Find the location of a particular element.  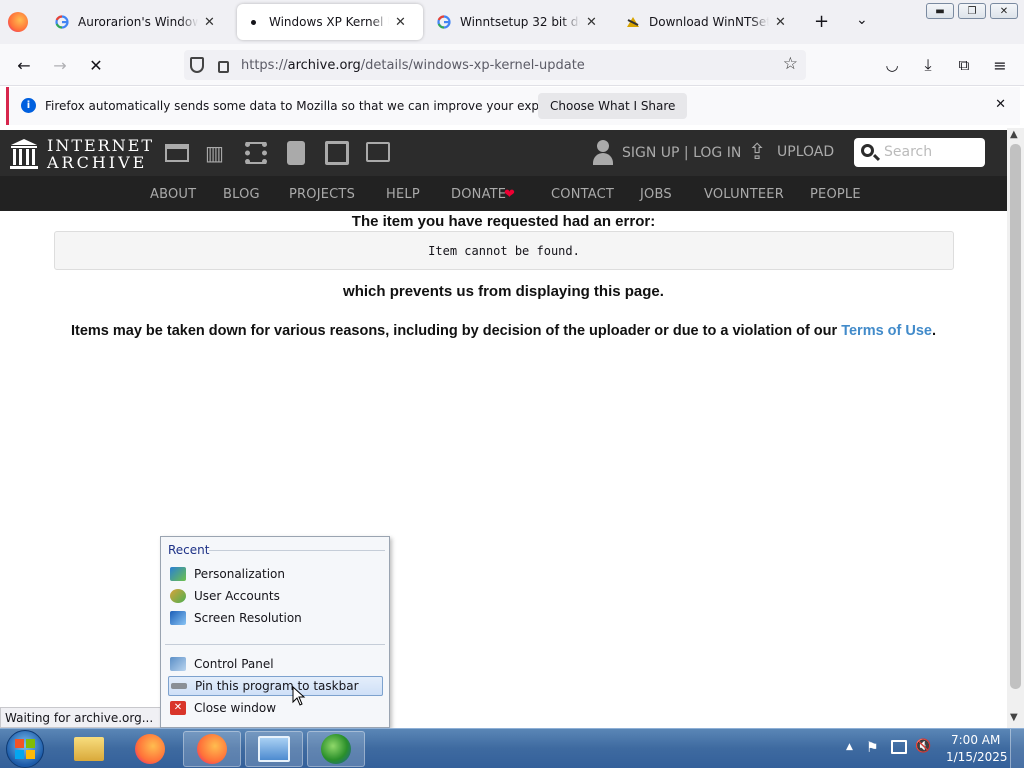

error-message-box: Item cannot be found. is located at coordinates (504, 250).